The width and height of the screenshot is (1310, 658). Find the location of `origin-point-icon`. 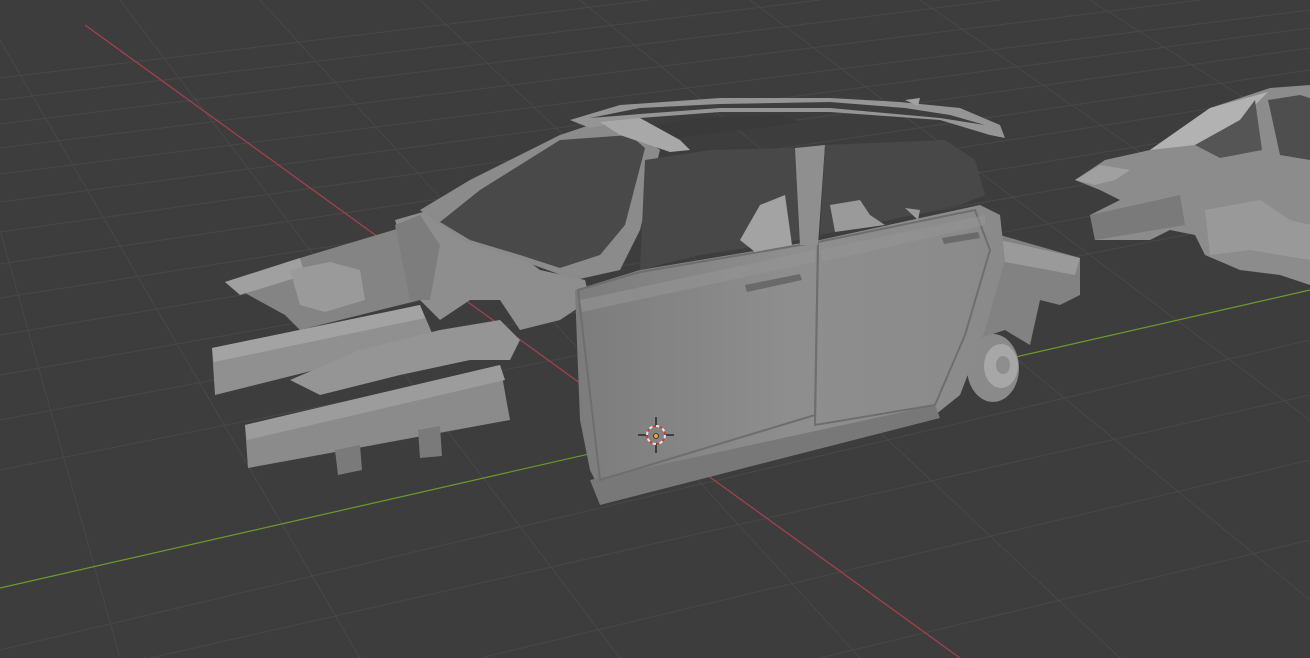

origin-point-icon is located at coordinates (656, 436).